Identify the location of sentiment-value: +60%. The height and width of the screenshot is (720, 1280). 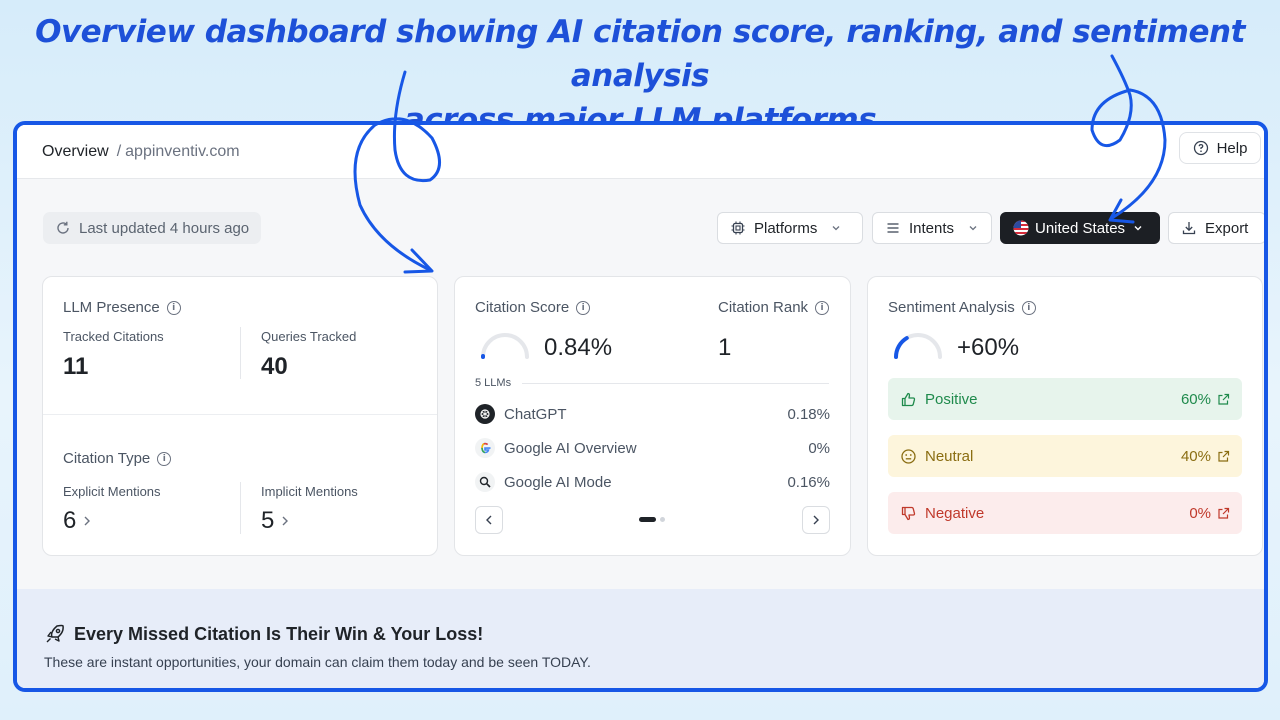
(988, 347).